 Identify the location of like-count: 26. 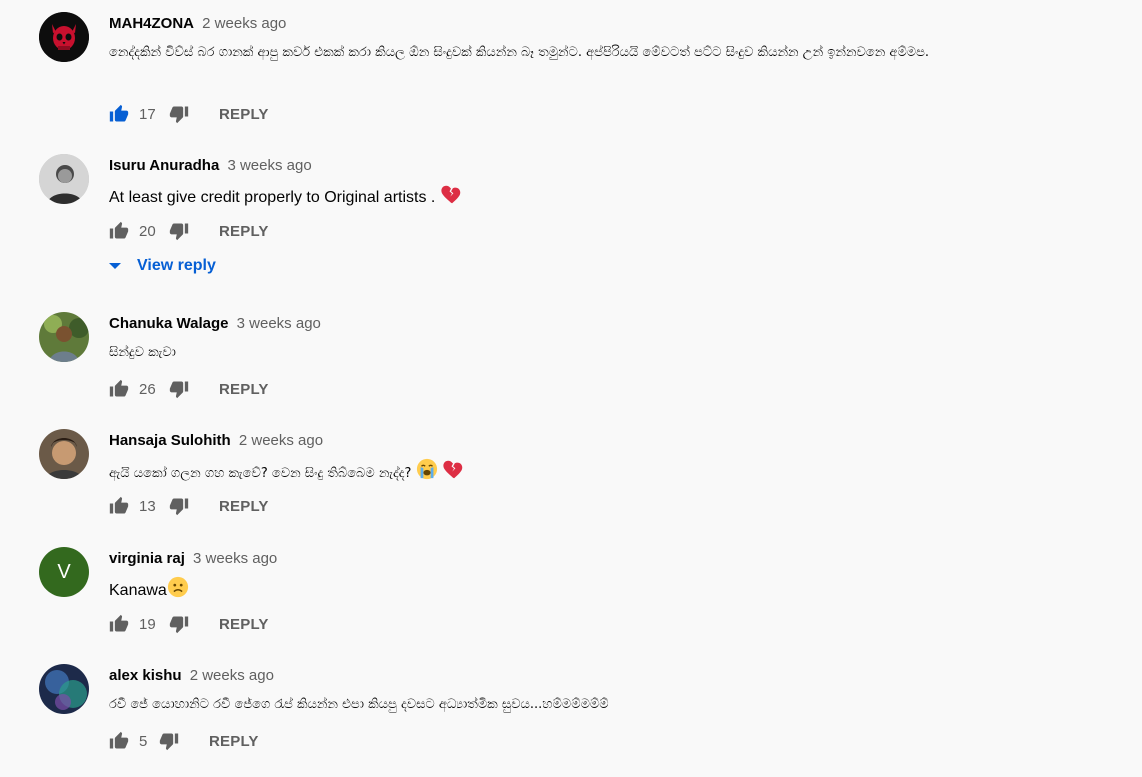
(147, 389).